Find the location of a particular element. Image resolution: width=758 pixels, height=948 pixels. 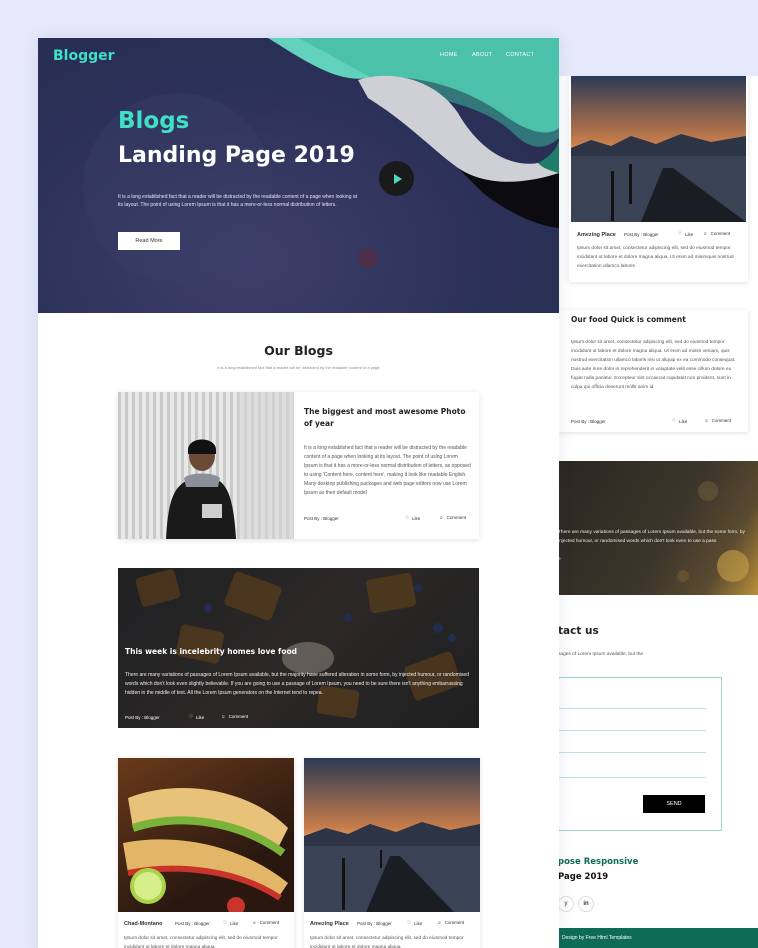

tacos-photo is located at coordinates (206, 835).